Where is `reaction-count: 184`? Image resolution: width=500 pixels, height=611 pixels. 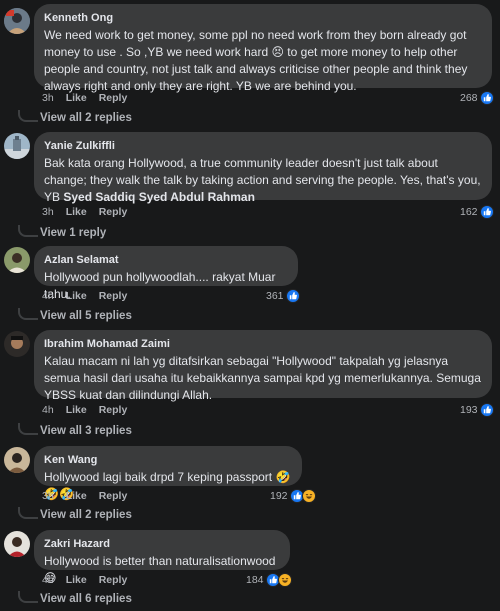 reaction-count: 184 is located at coordinates (255, 580).